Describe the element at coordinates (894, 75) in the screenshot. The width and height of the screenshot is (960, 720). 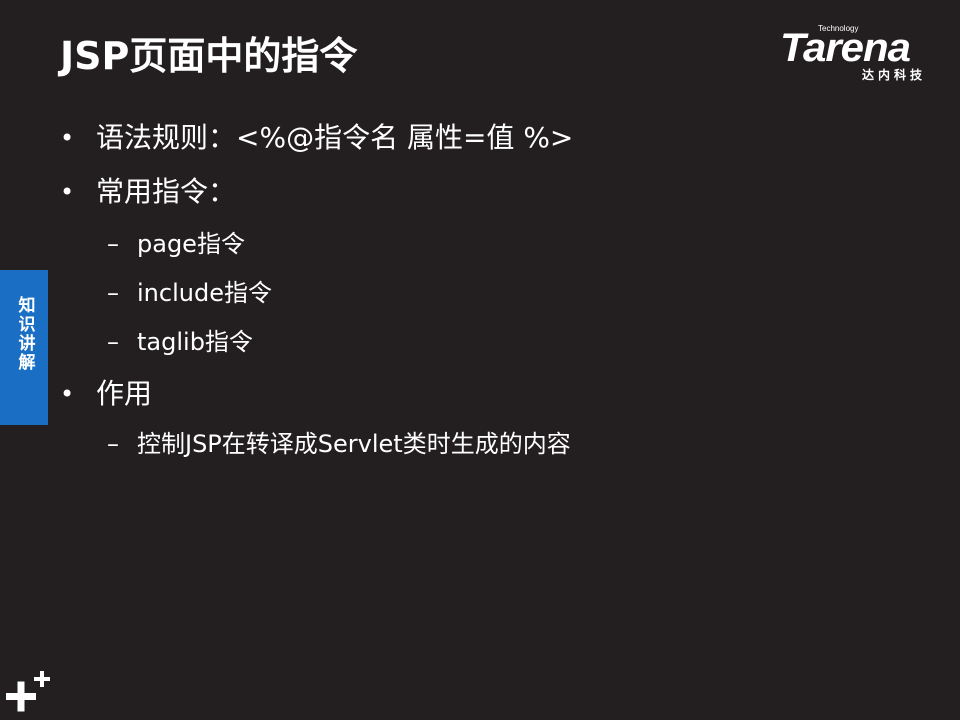
I see `logo-chinese-text: 达内科技` at that location.